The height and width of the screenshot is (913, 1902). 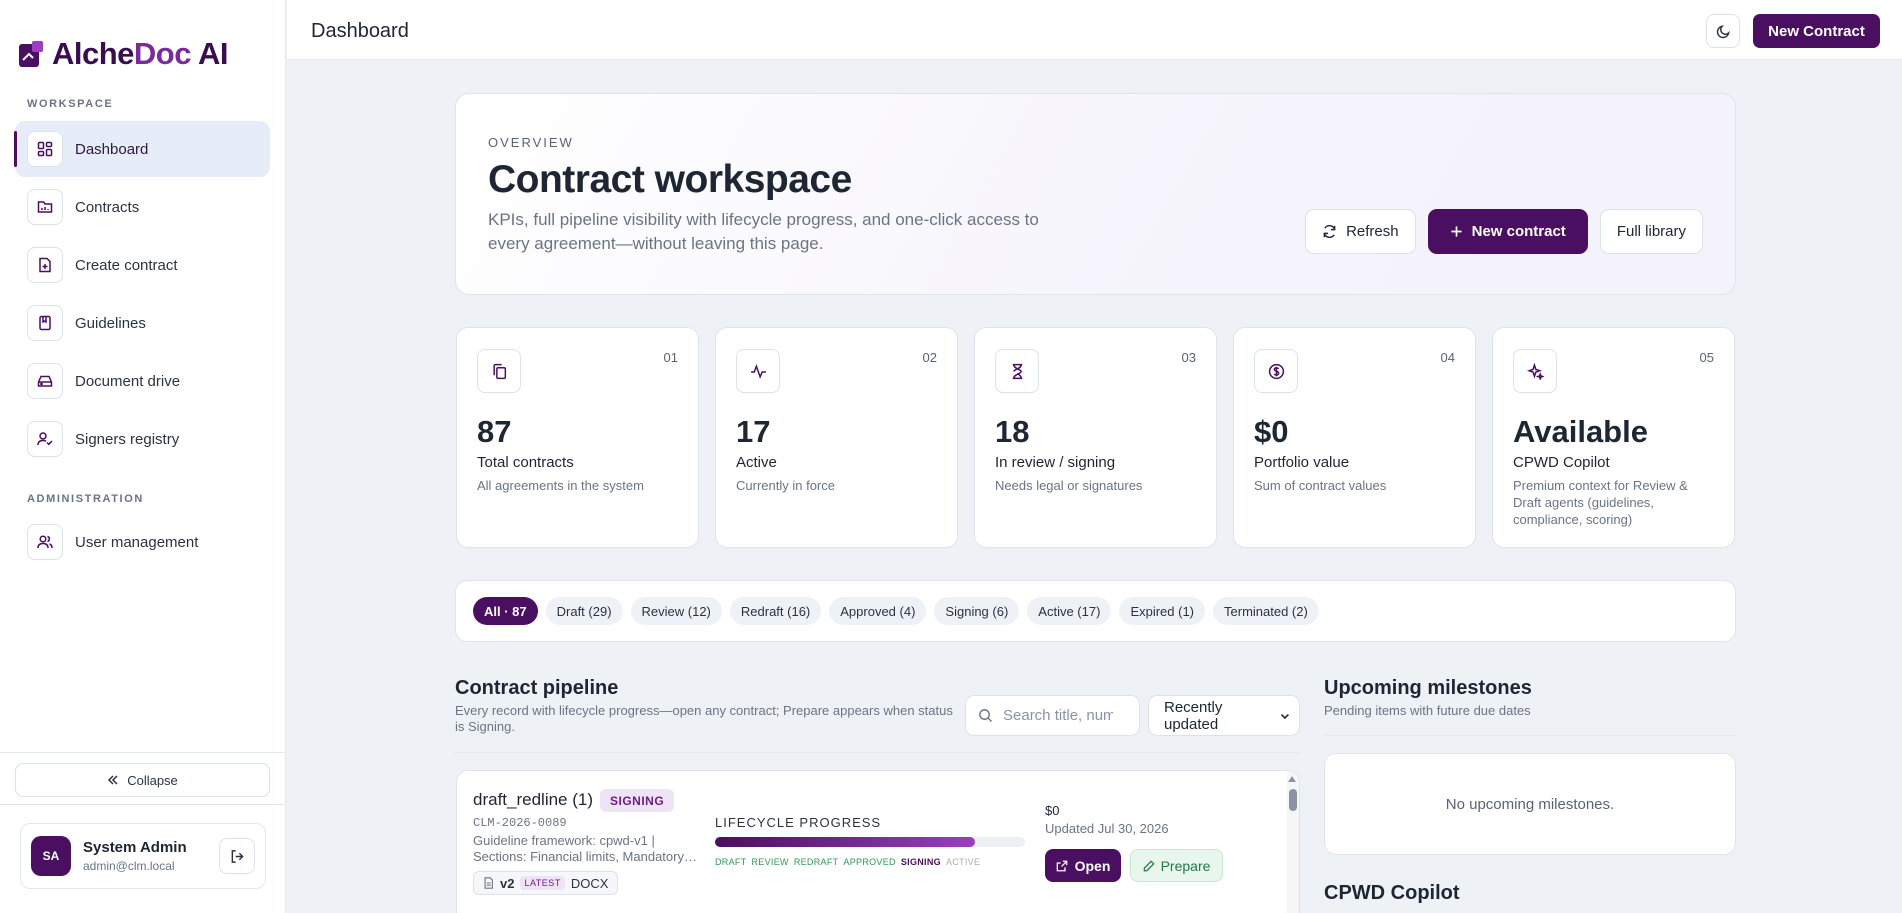 I want to click on version-badge: v2 LATEST DOCX, so click(x=546, y=883).